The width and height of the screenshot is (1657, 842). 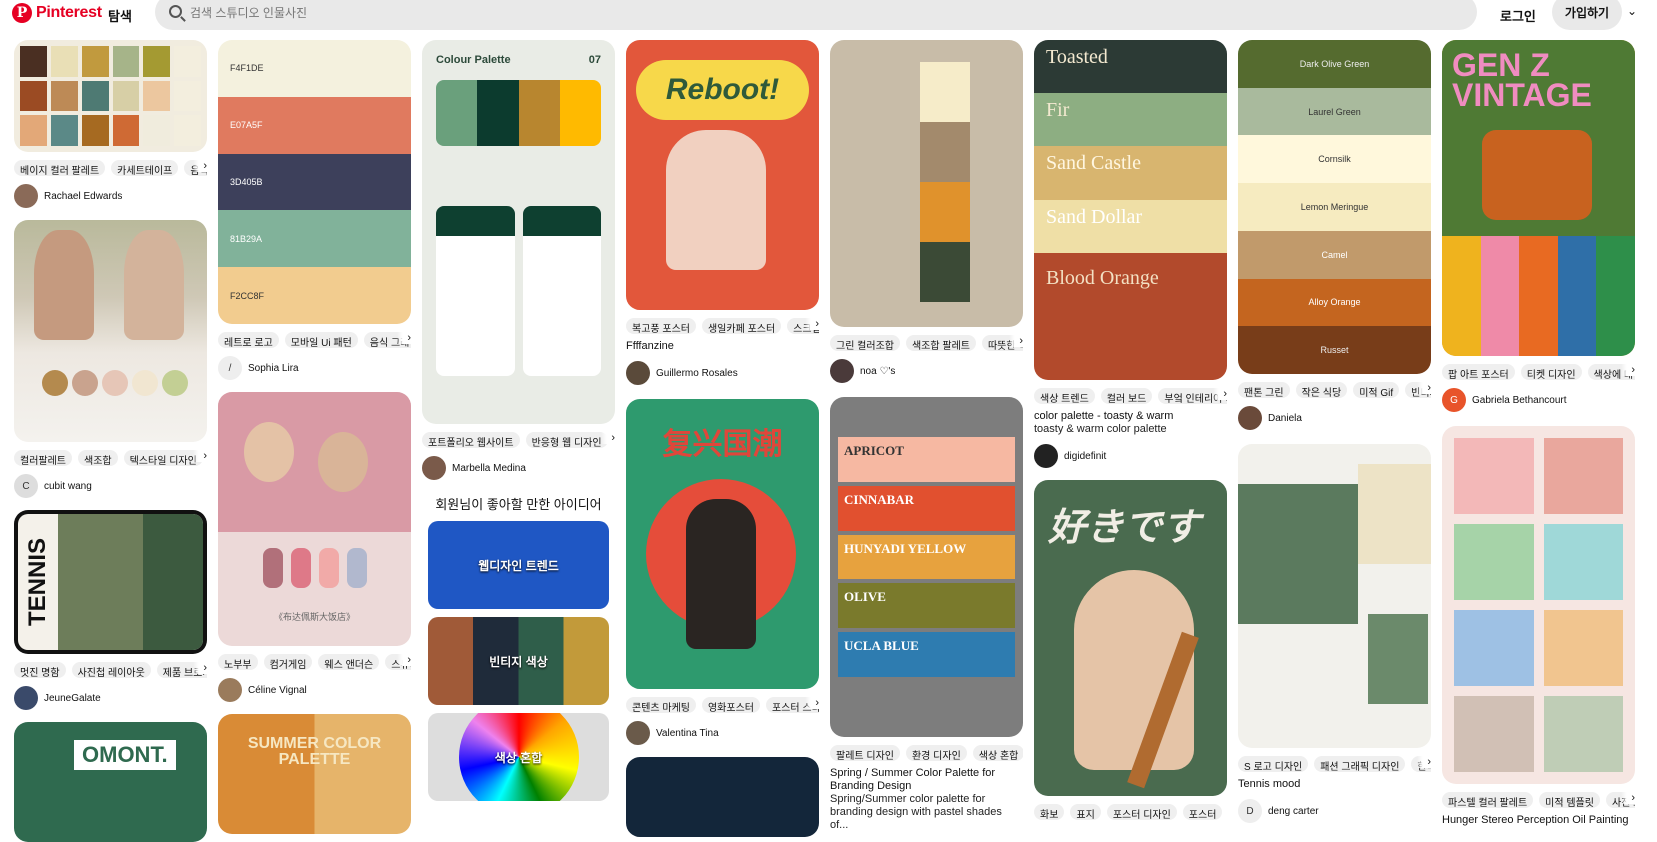 I want to click on pin-title: Ffffanzine, so click(x=722, y=346).